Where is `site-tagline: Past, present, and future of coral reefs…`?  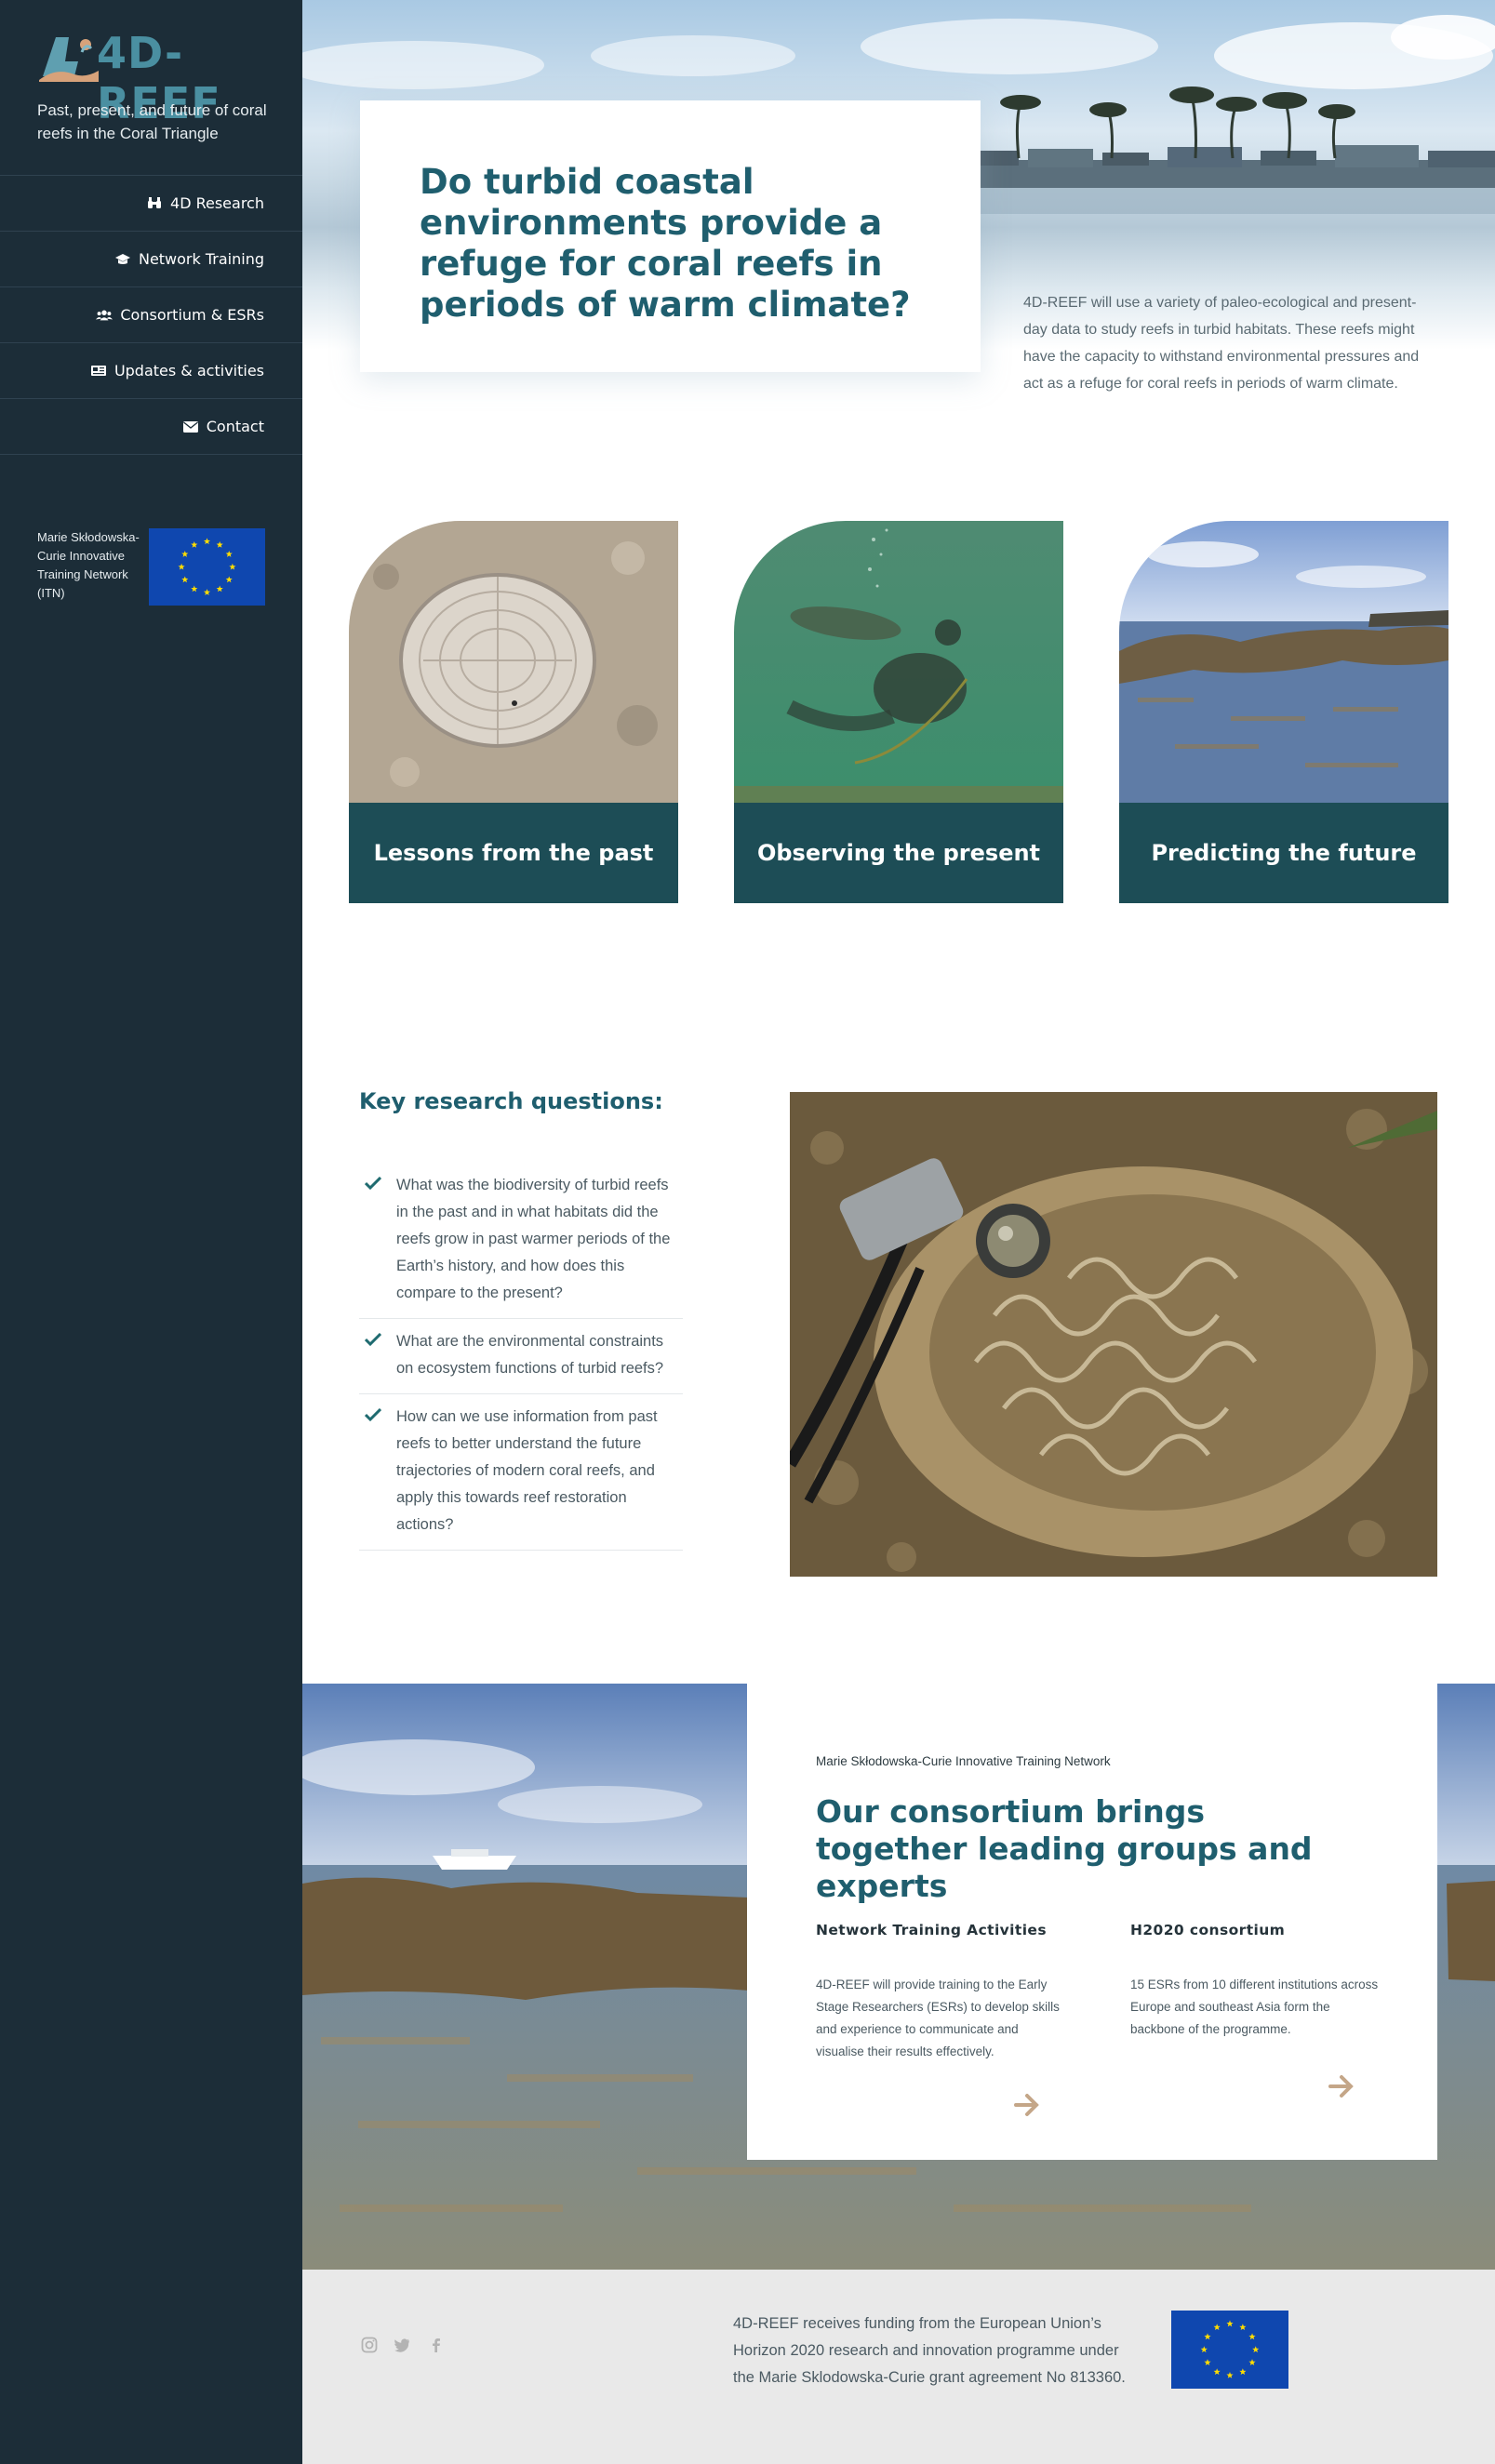 site-tagline: Past, present, and future of coral reefs… is located at coordinates (152, 121).